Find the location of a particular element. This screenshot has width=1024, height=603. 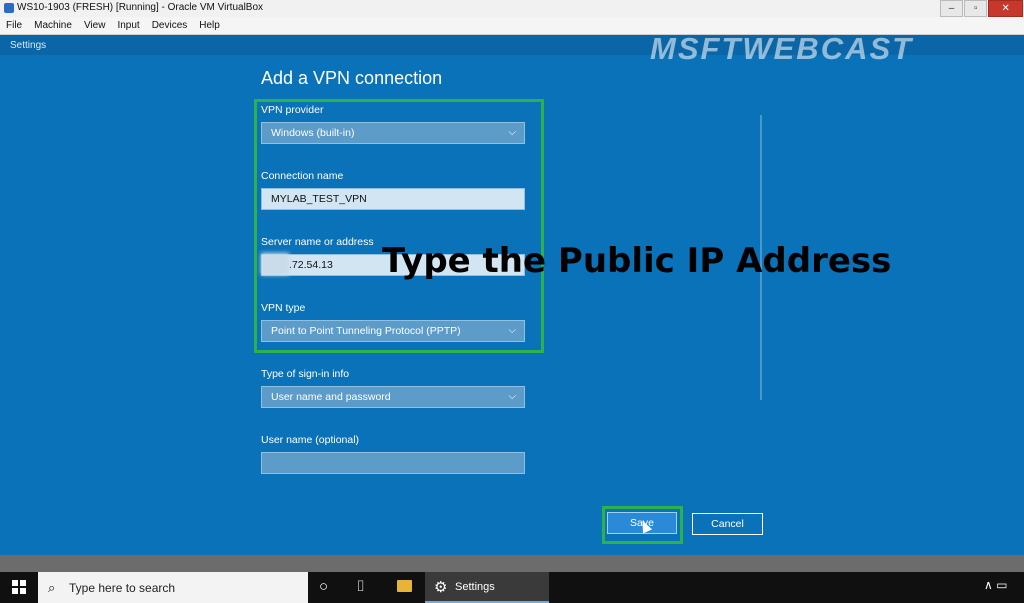

cancel-button: Cancel is located at coordinates (727, 524).